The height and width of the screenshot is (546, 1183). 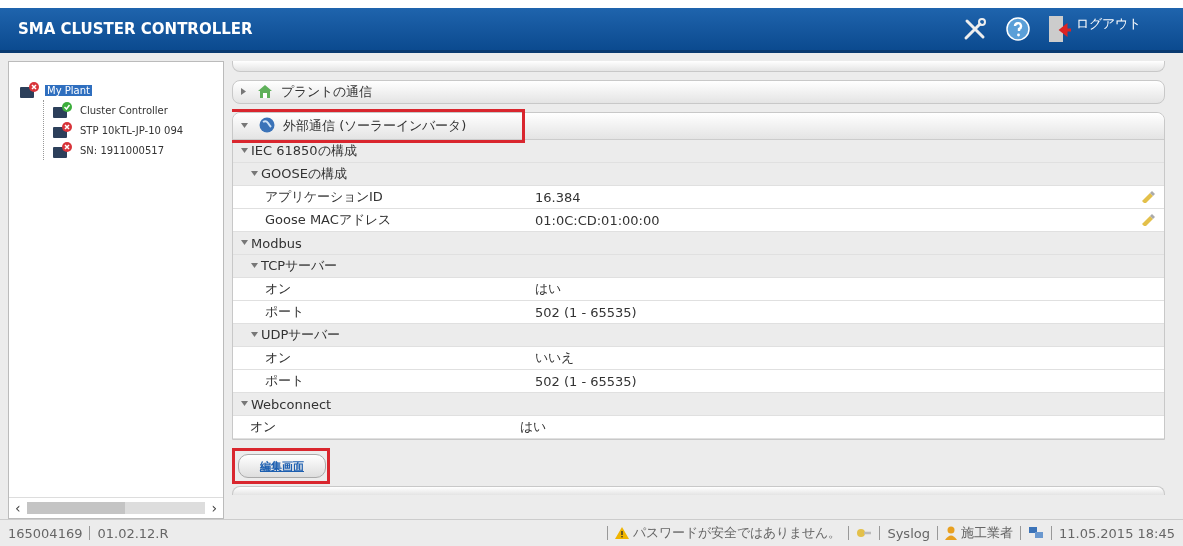 What do you see at coordinates (950, 533) in the screenshot?
I see `user-icon` at bounding box center [950, 533].